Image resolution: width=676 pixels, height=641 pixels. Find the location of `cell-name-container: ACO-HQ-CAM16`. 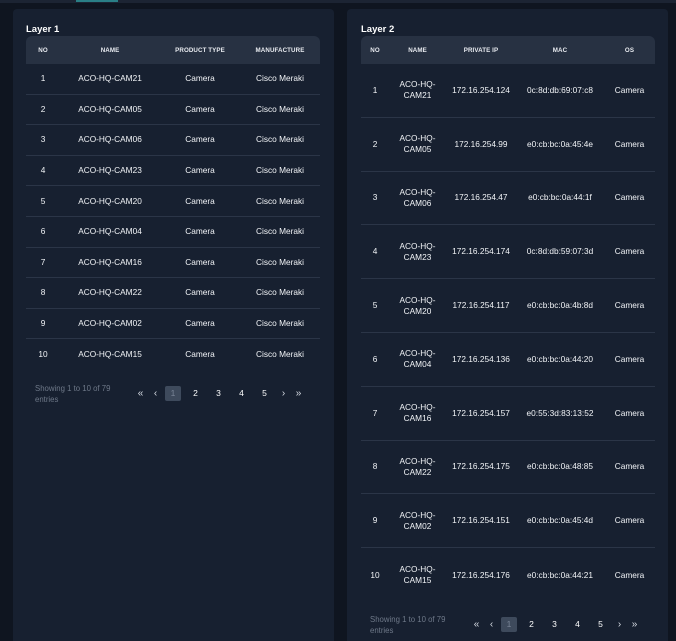

cell-name-container: ACO-HQ-CAM16 is located at coordinates (417, 413).